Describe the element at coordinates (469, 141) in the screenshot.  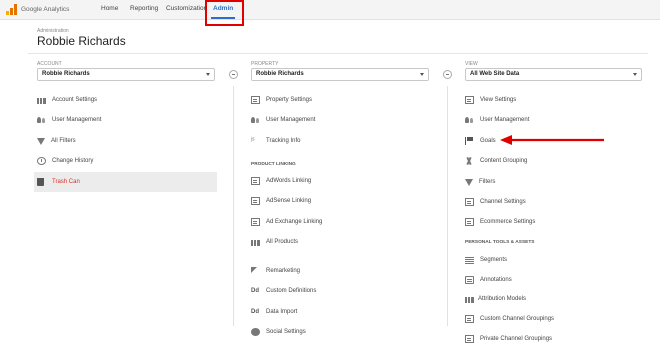
I see `flag-icon` at that location.